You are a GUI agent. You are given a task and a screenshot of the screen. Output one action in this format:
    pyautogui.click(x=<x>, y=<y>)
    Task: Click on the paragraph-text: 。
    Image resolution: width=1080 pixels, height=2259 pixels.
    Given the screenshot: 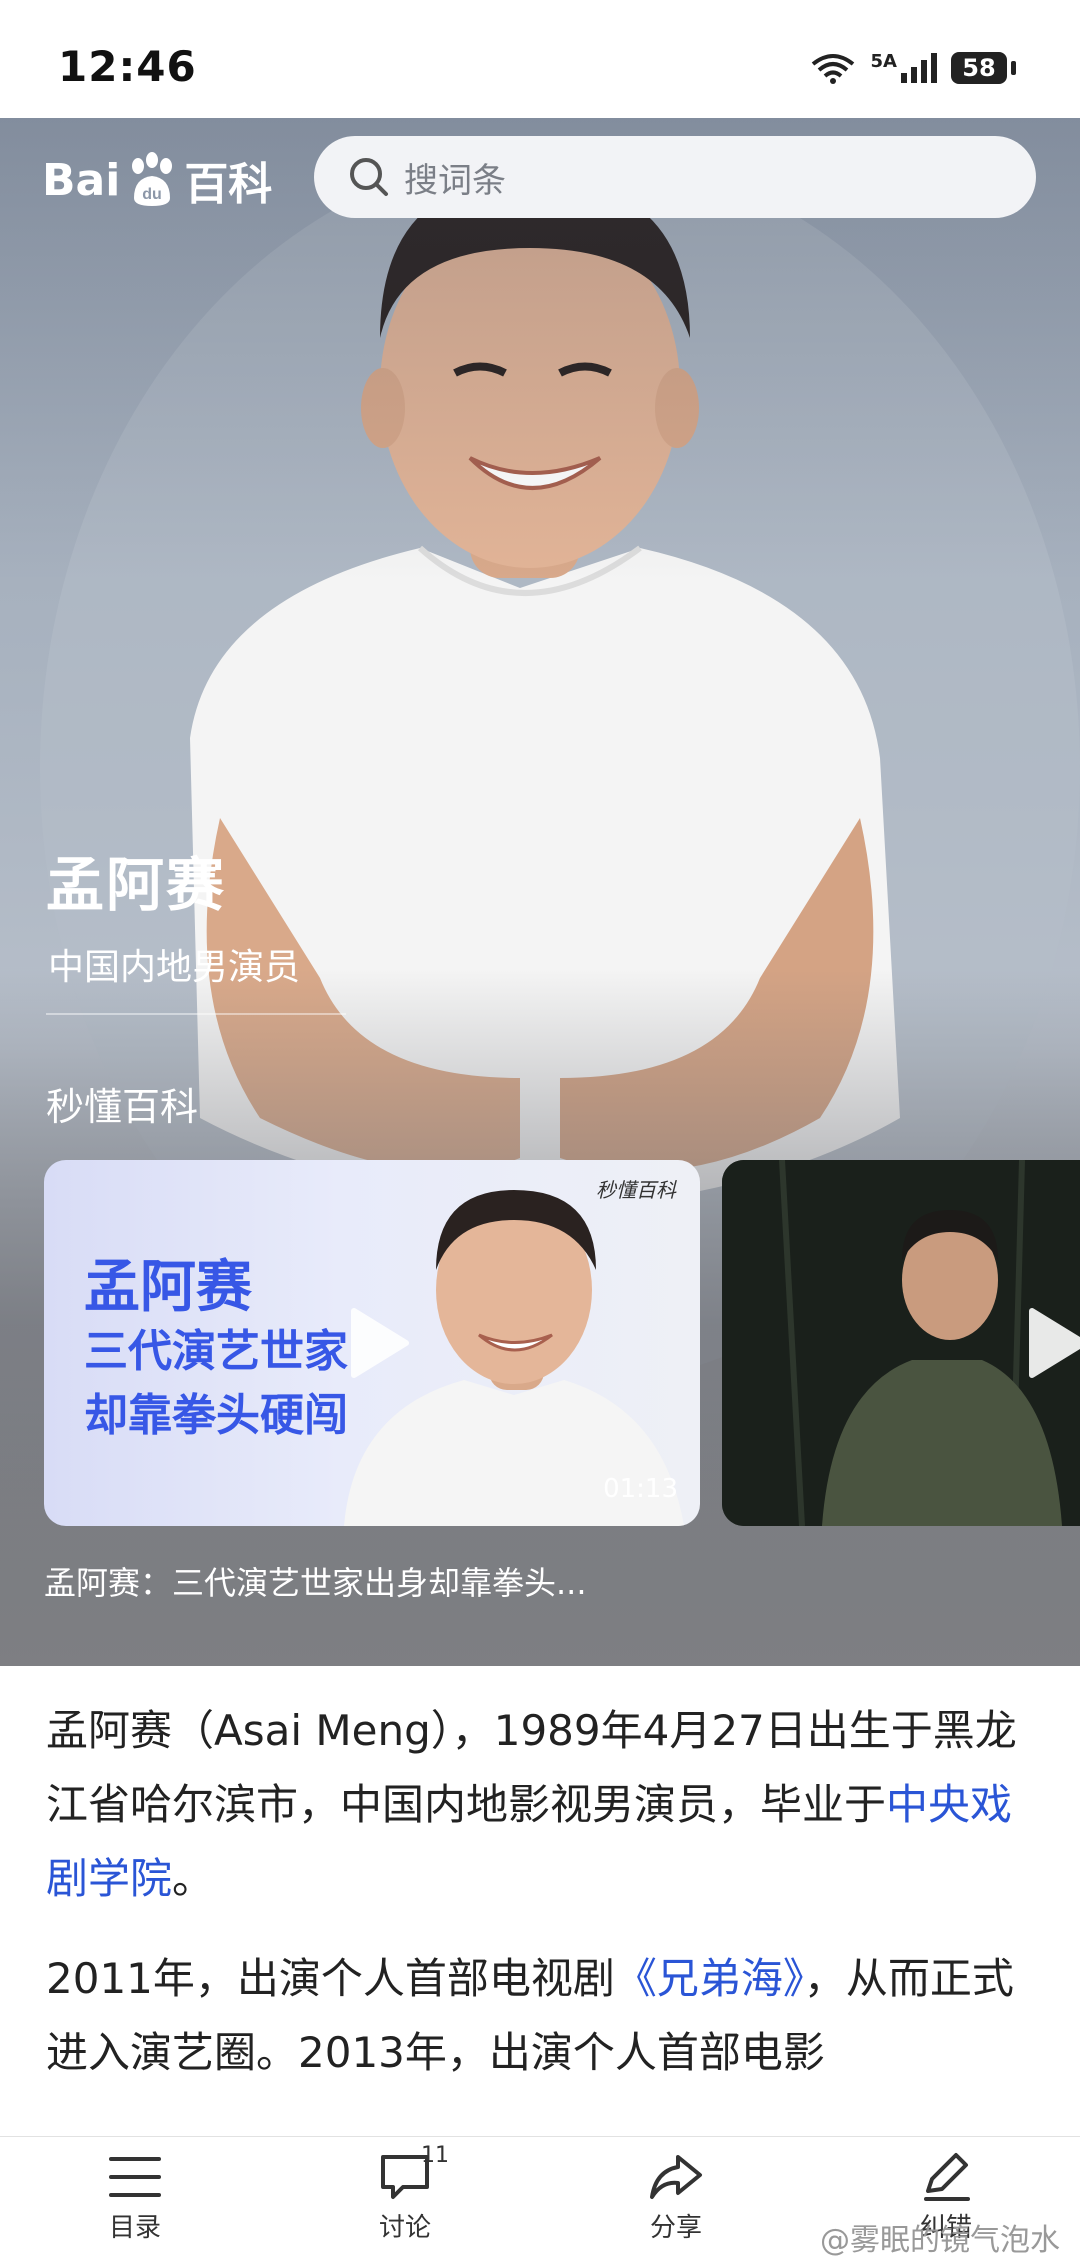 What is the action you would take?
    pyautogui.click(x=193, y=1878)
    